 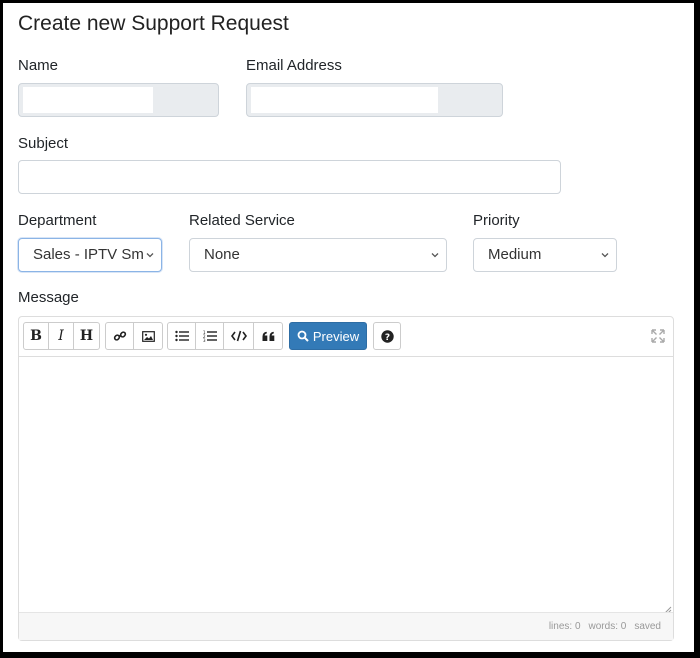 I want to click on ordered-list-button: 1 2 3, so click(x=210, y=336).